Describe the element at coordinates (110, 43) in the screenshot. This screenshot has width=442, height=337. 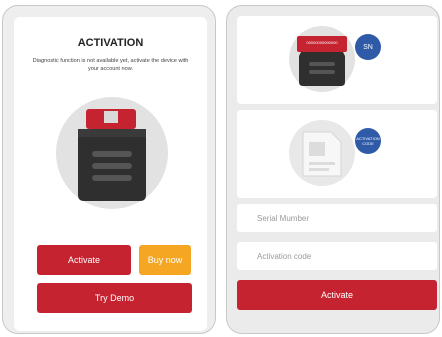
I see `page-title: ACTIVATION` at that location.